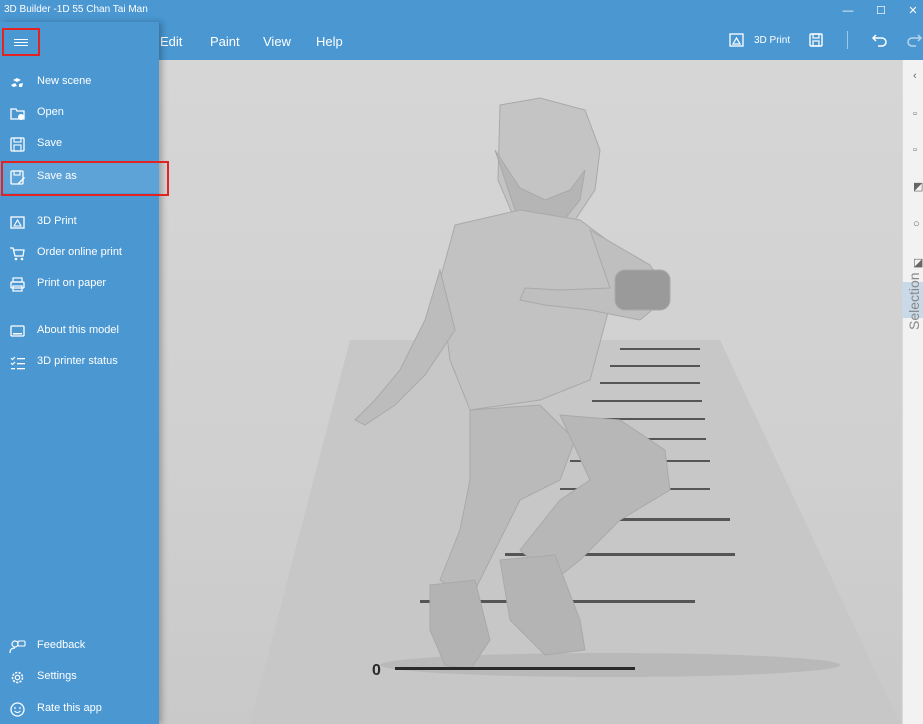 The width and height of the screenshot is (923, 724). Describe the element at coordinates (17, 82) in the screenshot. I see `new-scene-icon` at that location.